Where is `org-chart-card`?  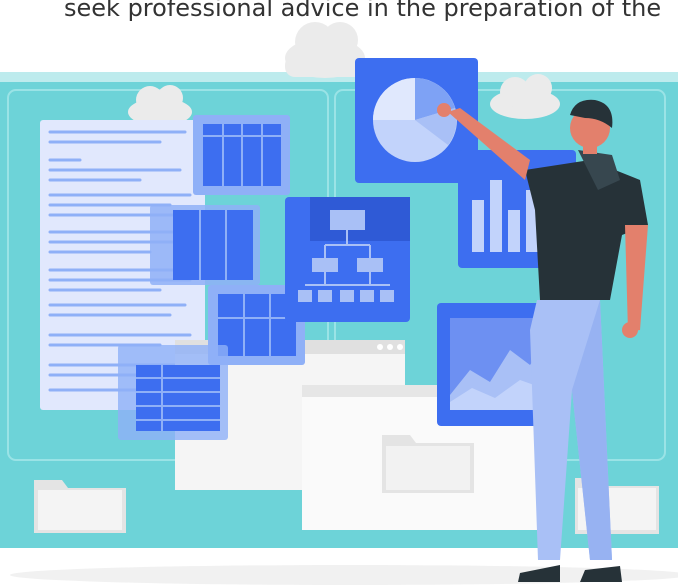
org-chart-card is located at coordinates (347, 259).